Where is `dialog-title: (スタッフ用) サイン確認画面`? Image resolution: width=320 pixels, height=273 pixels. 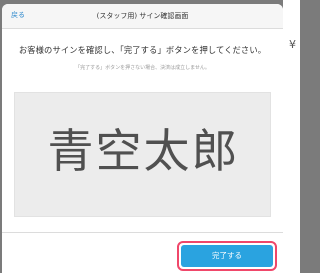
dialog-title: (スタッフ用) サイン確認画面 is located at coordinates (142, 16).